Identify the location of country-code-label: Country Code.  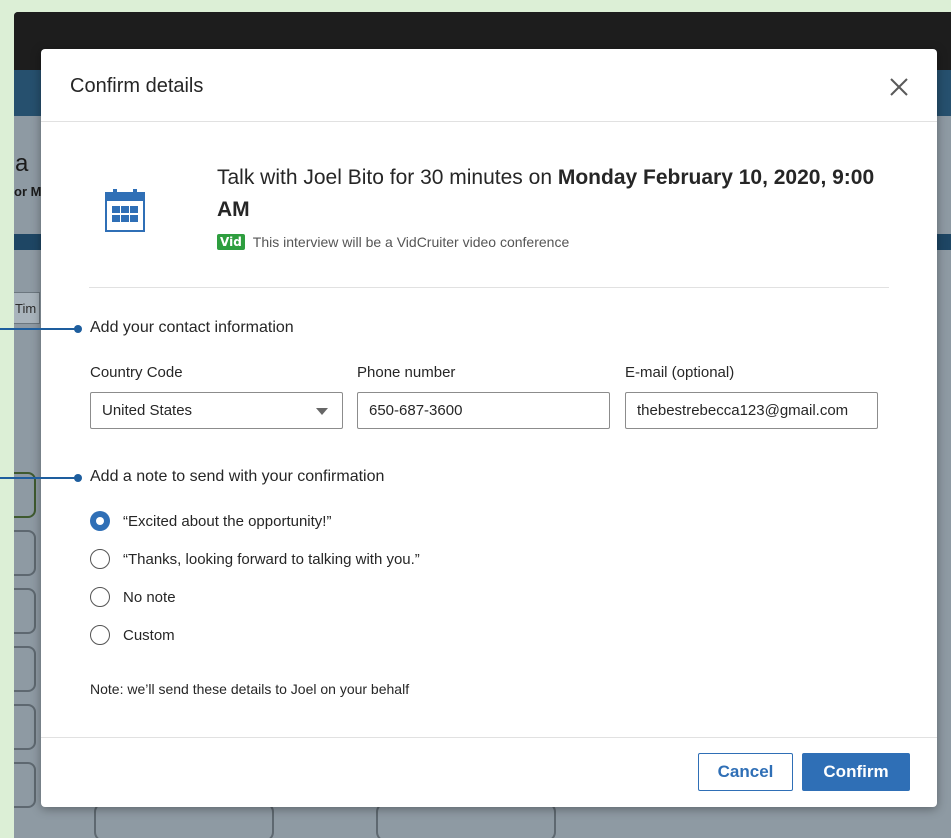
(136, 372).